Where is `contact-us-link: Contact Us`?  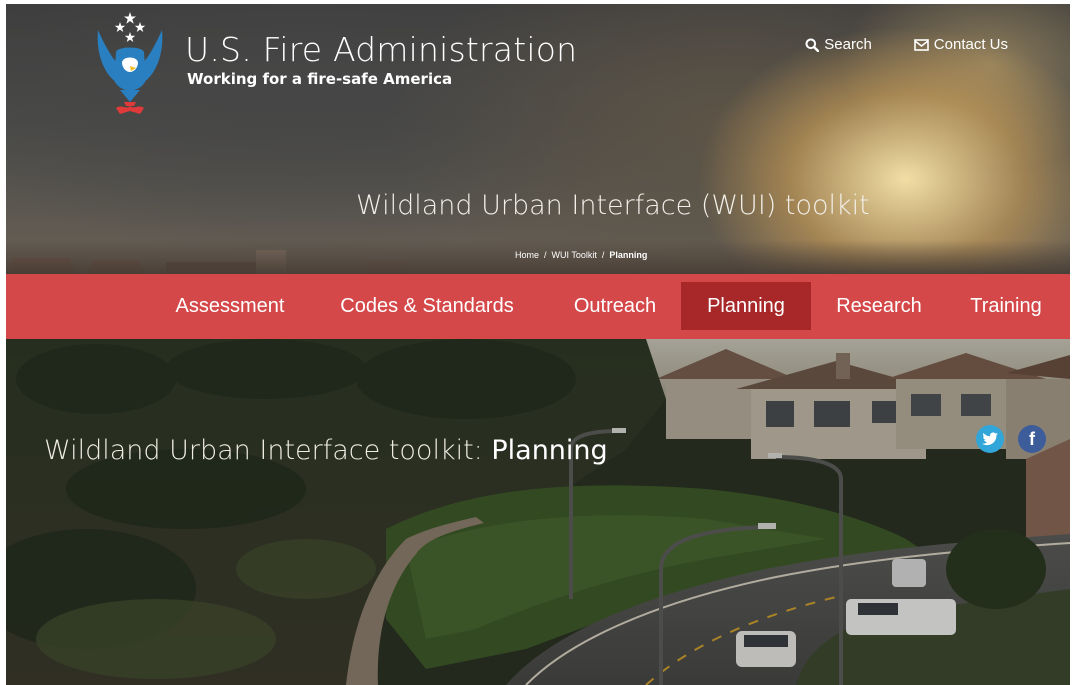
contact-us-link: Contact Us is located at coordinates (960, 44).